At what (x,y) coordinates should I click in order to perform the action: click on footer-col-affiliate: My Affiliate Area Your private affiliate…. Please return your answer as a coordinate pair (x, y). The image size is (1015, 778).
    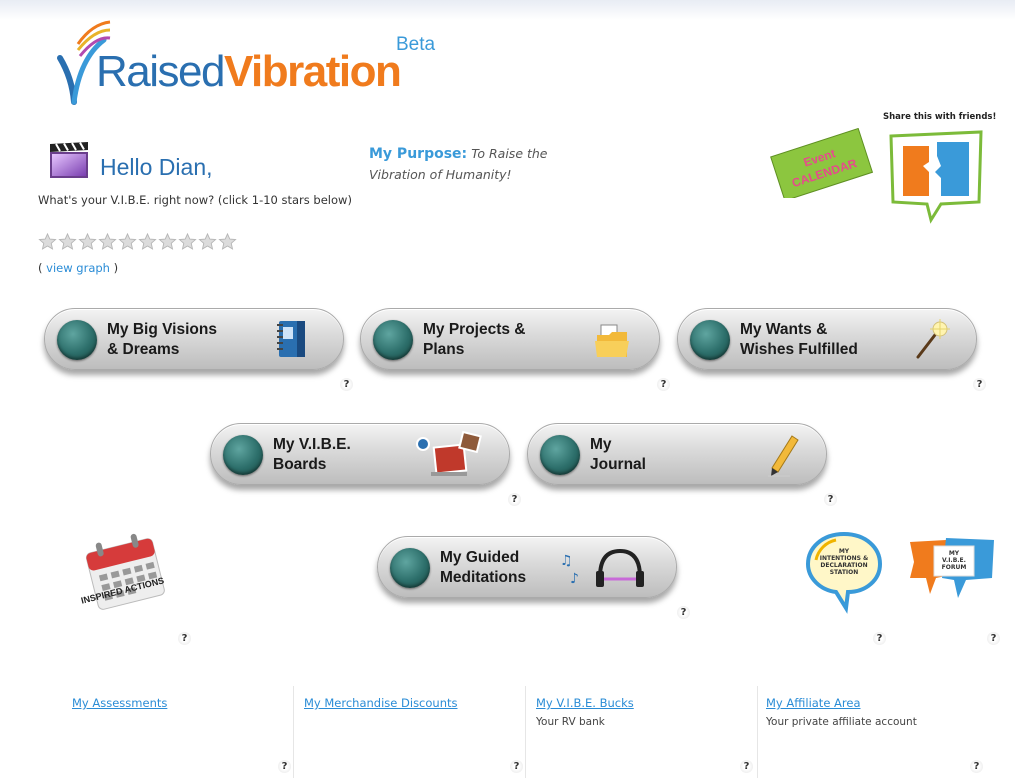
    Looking at the image, I should click on (877, 732).